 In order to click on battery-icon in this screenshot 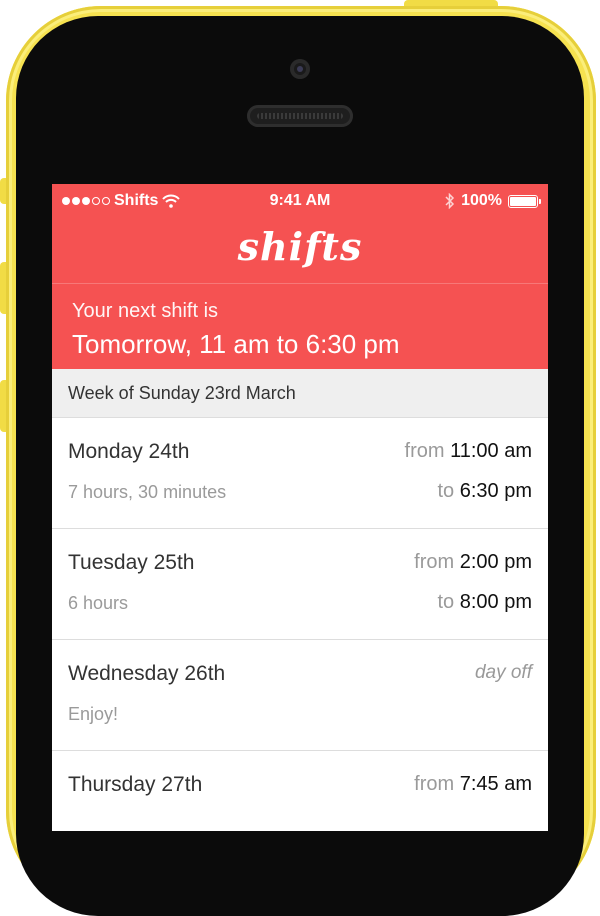, I will do `click(524, 201)`.